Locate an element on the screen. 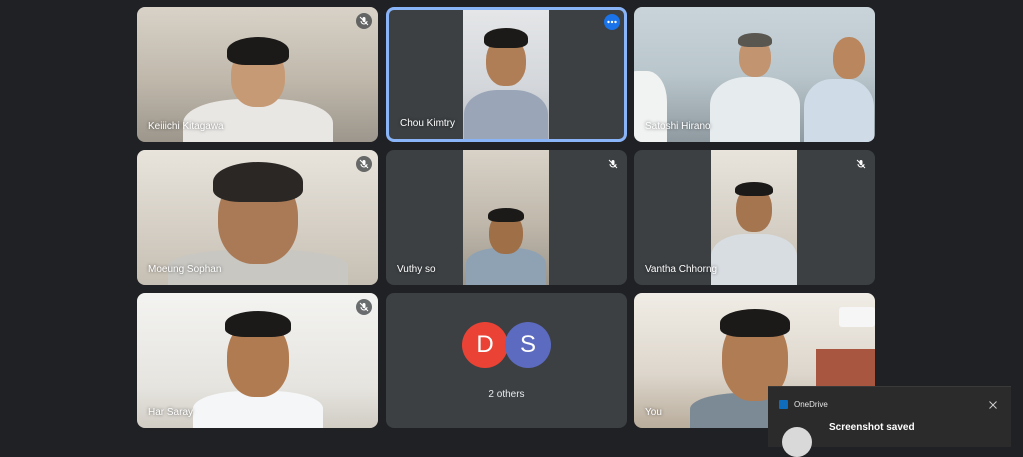 Image resolution: width=1023 pixels, height=457 pixels. participant-tile-vantha-chhorng: Vantha Chhorng is located at coordinates (754, 217).